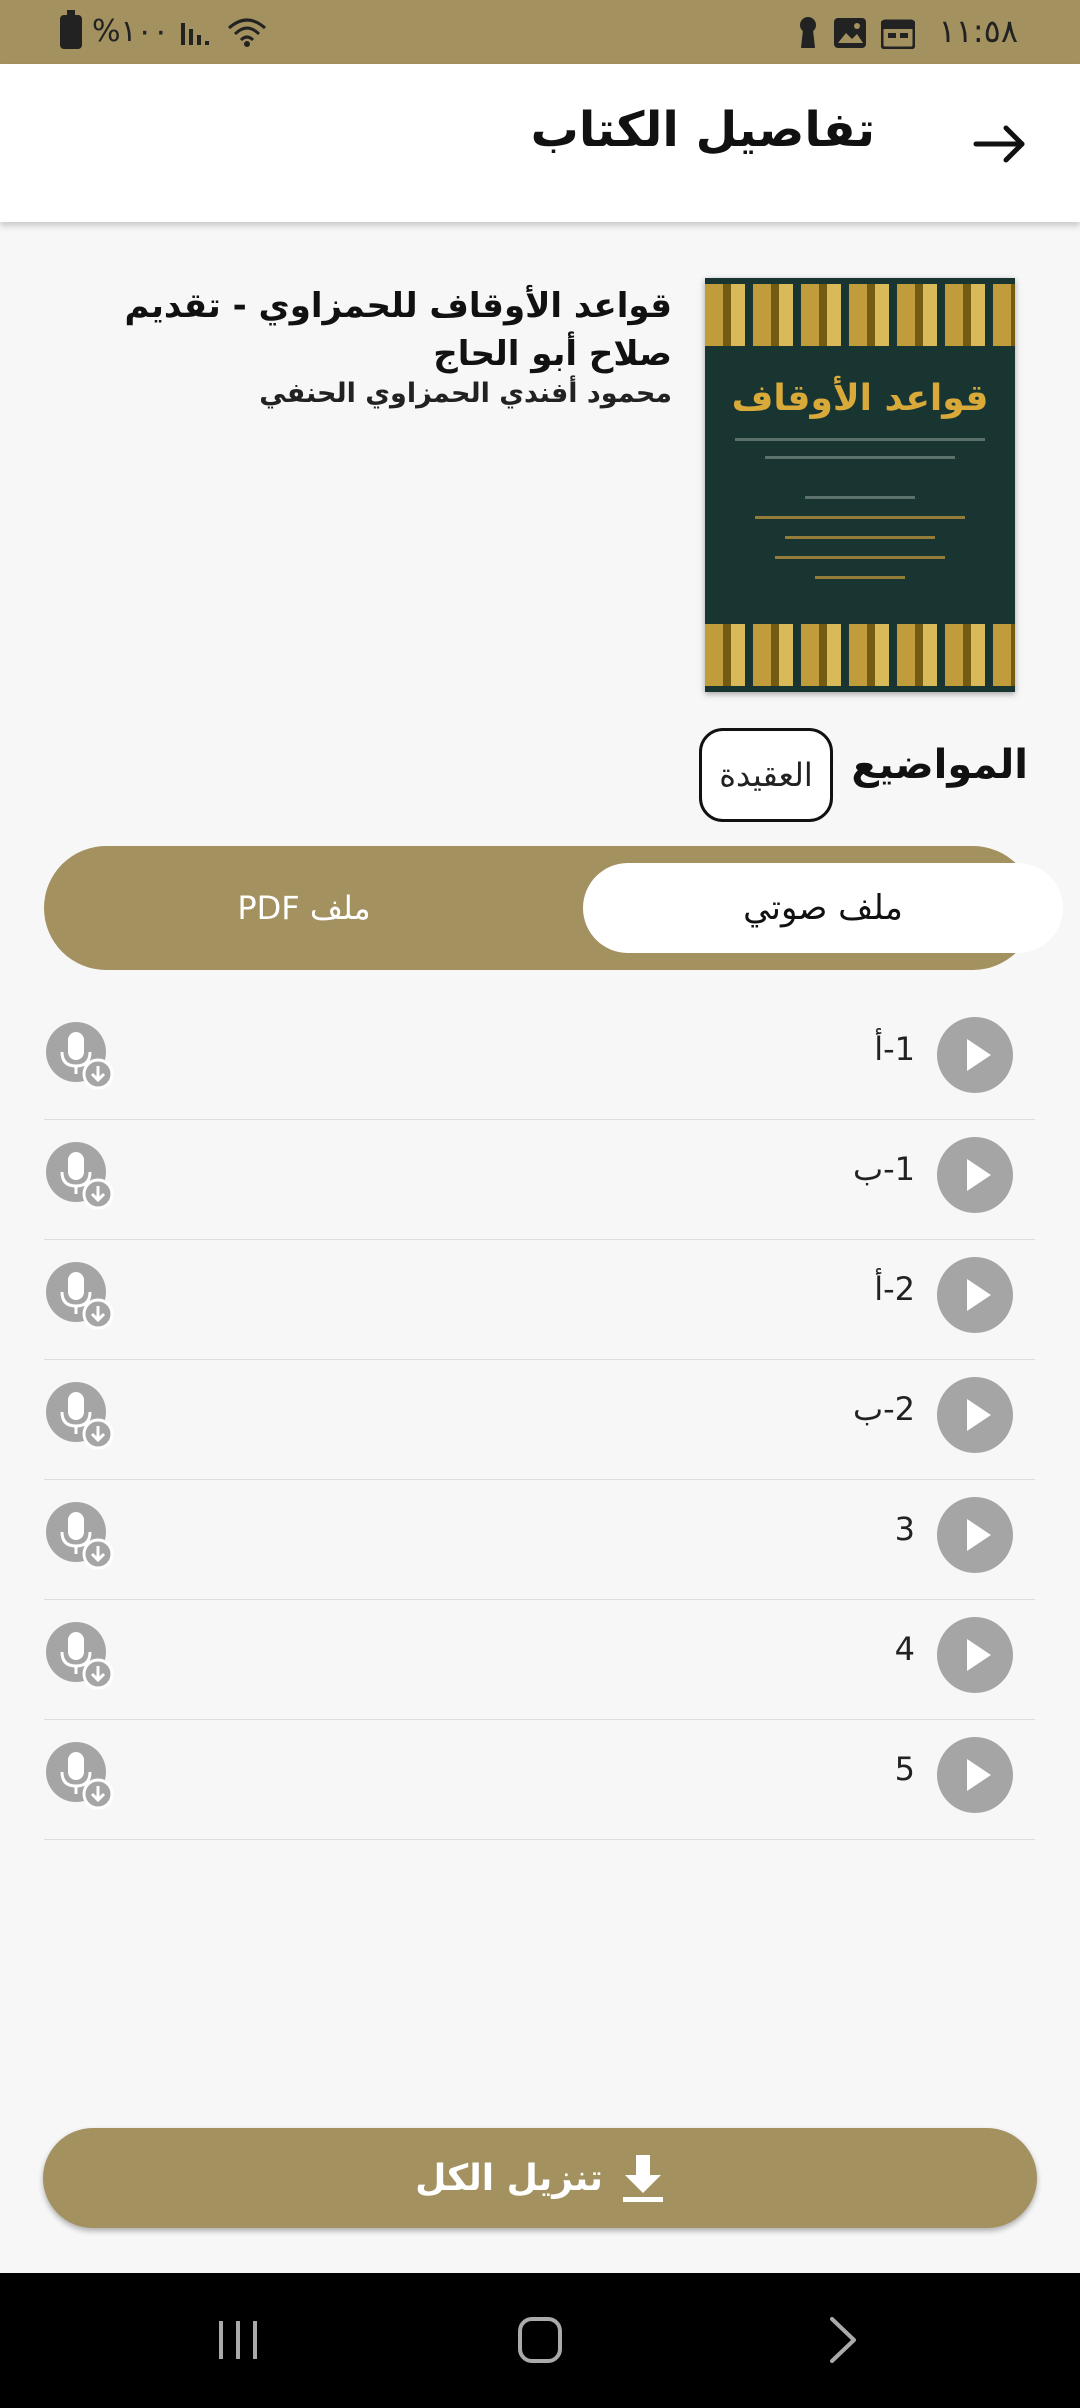 This screenshot has width=1080, height=2408. What do you see at coordinates (702, 130) in the screenshot?
I see `page-title: تفاصيل الكتاب` at bounding box center [702, 130].